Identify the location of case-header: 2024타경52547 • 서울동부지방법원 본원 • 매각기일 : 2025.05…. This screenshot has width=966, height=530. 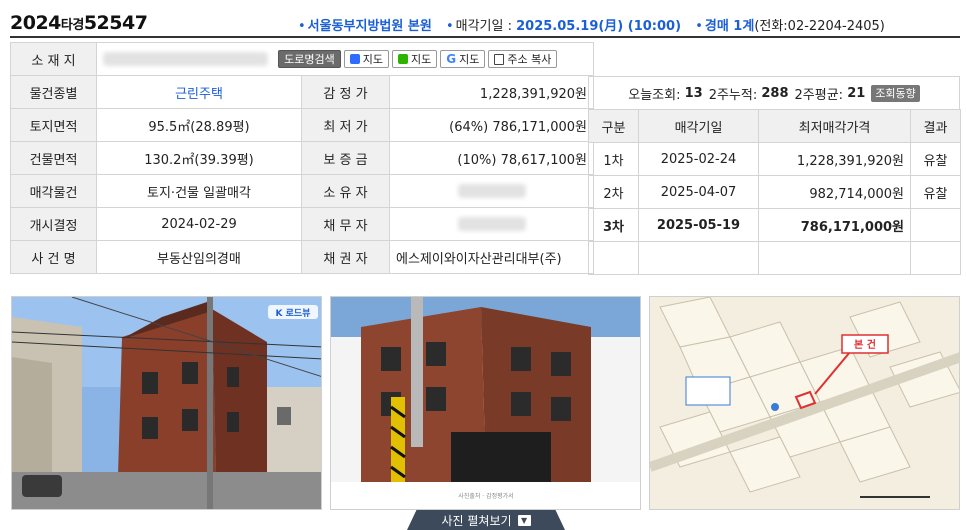
(485, 25).